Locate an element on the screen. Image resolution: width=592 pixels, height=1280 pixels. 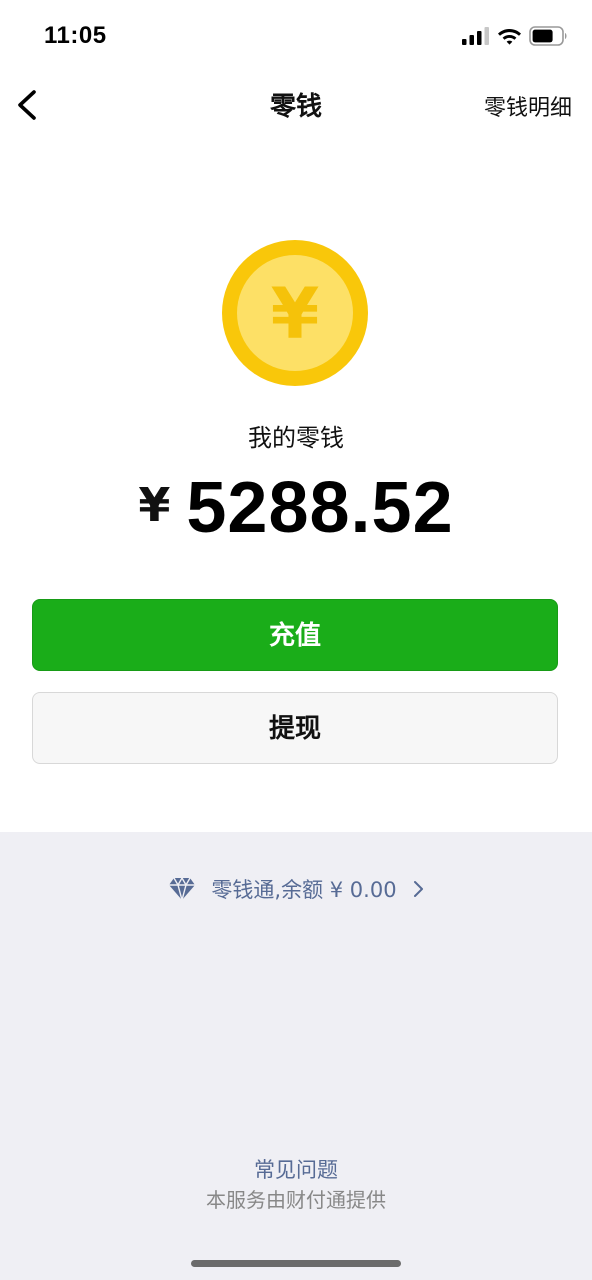
lingqiantong-link: 零钱通,余额 ¥ 0.00 is located at coordinates (296, 889).